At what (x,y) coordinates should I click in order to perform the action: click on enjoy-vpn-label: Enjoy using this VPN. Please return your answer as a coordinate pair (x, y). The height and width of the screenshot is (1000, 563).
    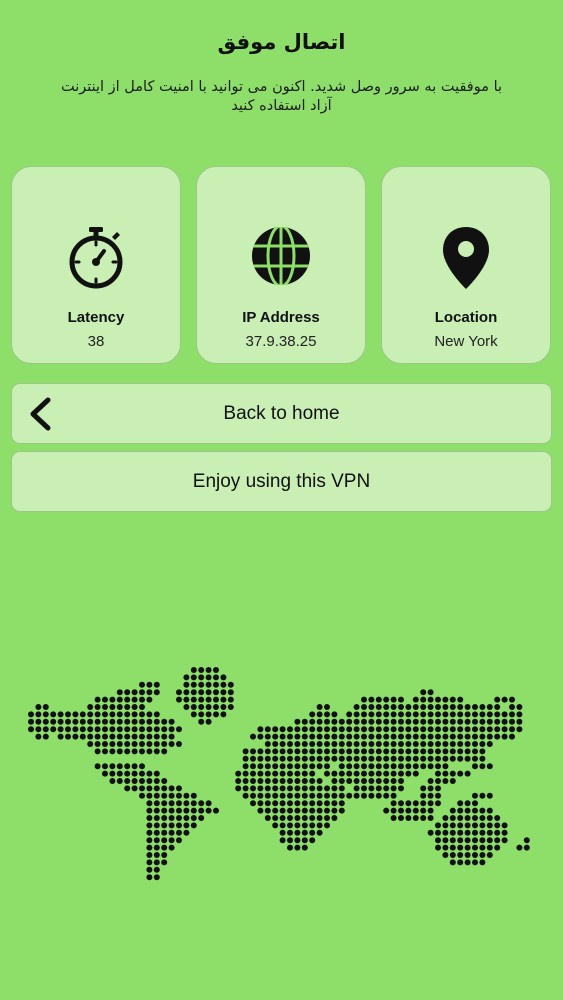
    Looking at the image, I should click on (281, 481).